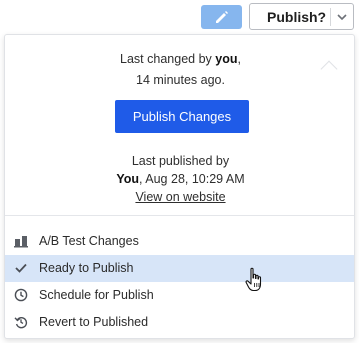  What do you see at coordinates (192, 179) in the screenshot?
I see `last-published-date: , Aug 28, 10:29 AM` at bounding box center [192, 179].